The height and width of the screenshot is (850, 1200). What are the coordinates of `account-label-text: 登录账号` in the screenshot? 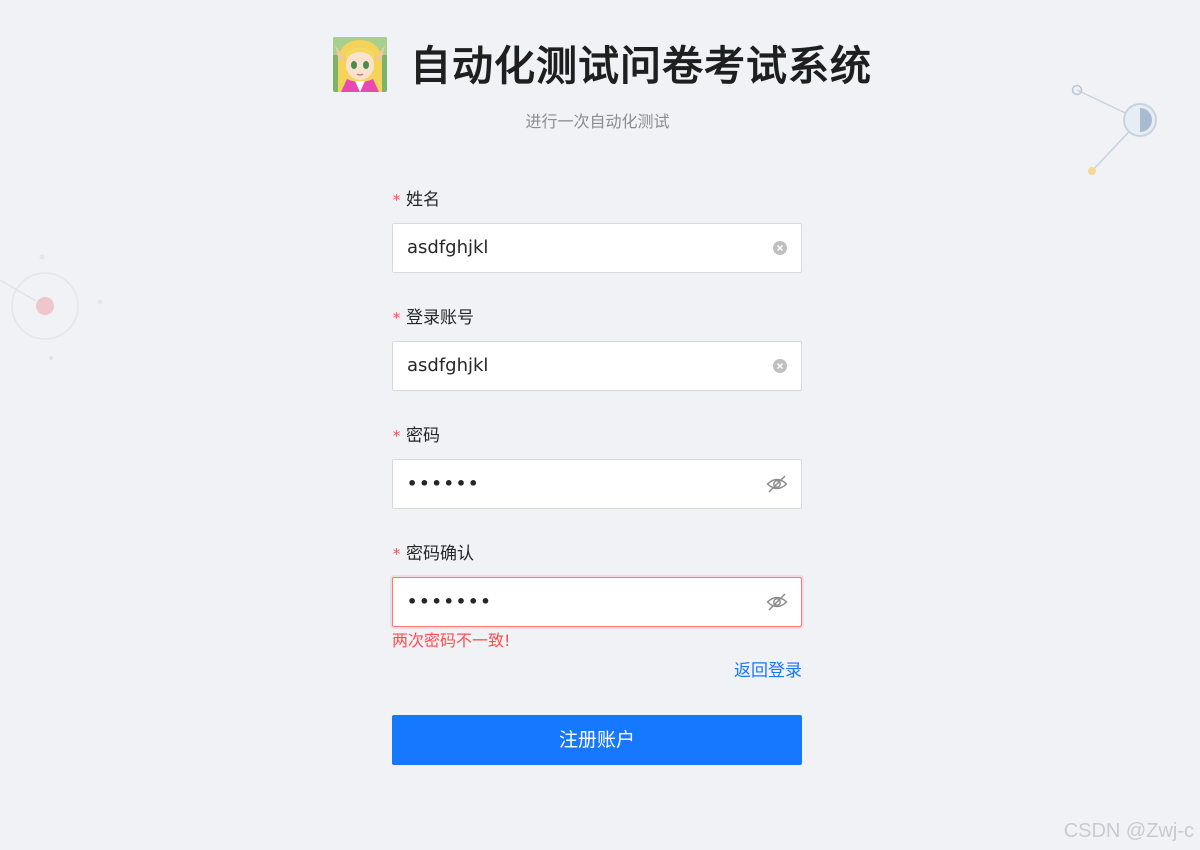 It's located at (440, 318).